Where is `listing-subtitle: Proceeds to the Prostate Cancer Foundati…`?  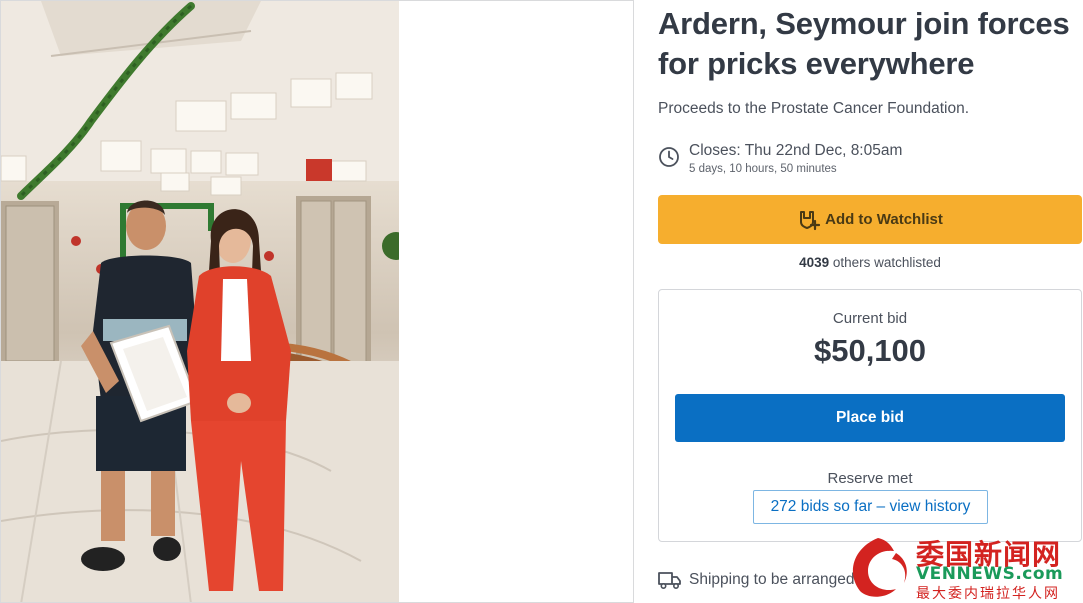 listing-subtitle: Proceeds to the Prostate Cancer Foundati… is located at coordinates (814, 108).